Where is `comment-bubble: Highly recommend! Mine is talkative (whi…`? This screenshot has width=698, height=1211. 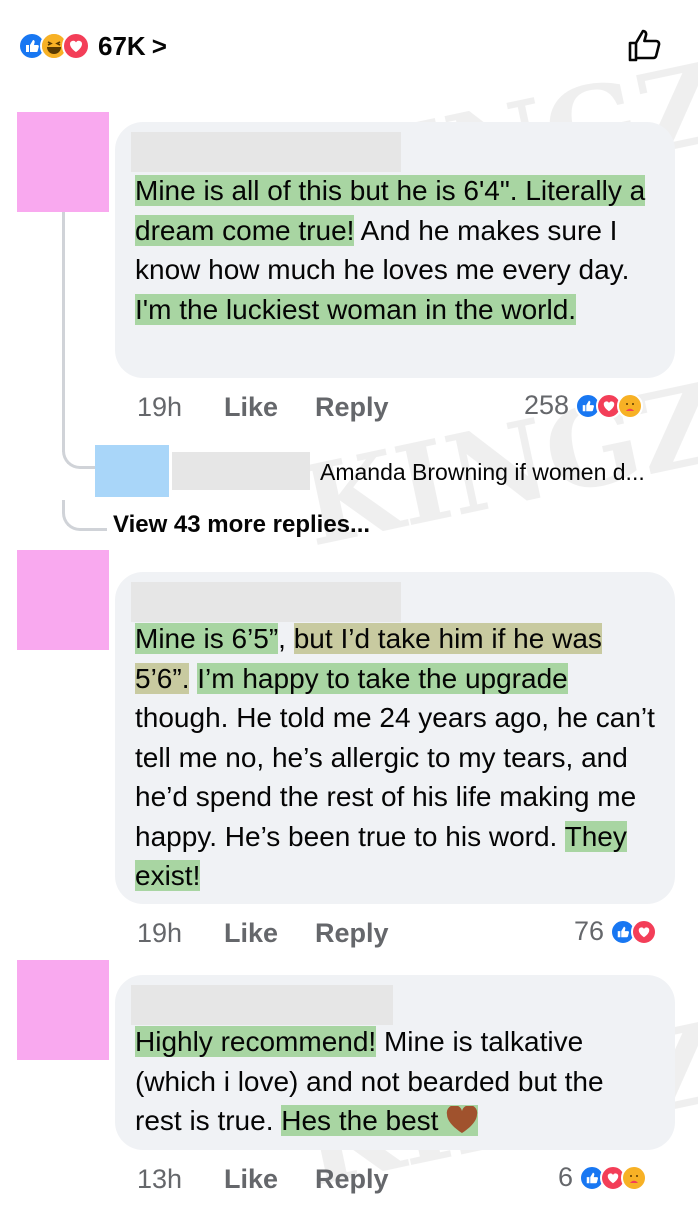
comment-bubble: Highly recommend! Mine is talkative (whi… is located at coordinates (395, 1062).